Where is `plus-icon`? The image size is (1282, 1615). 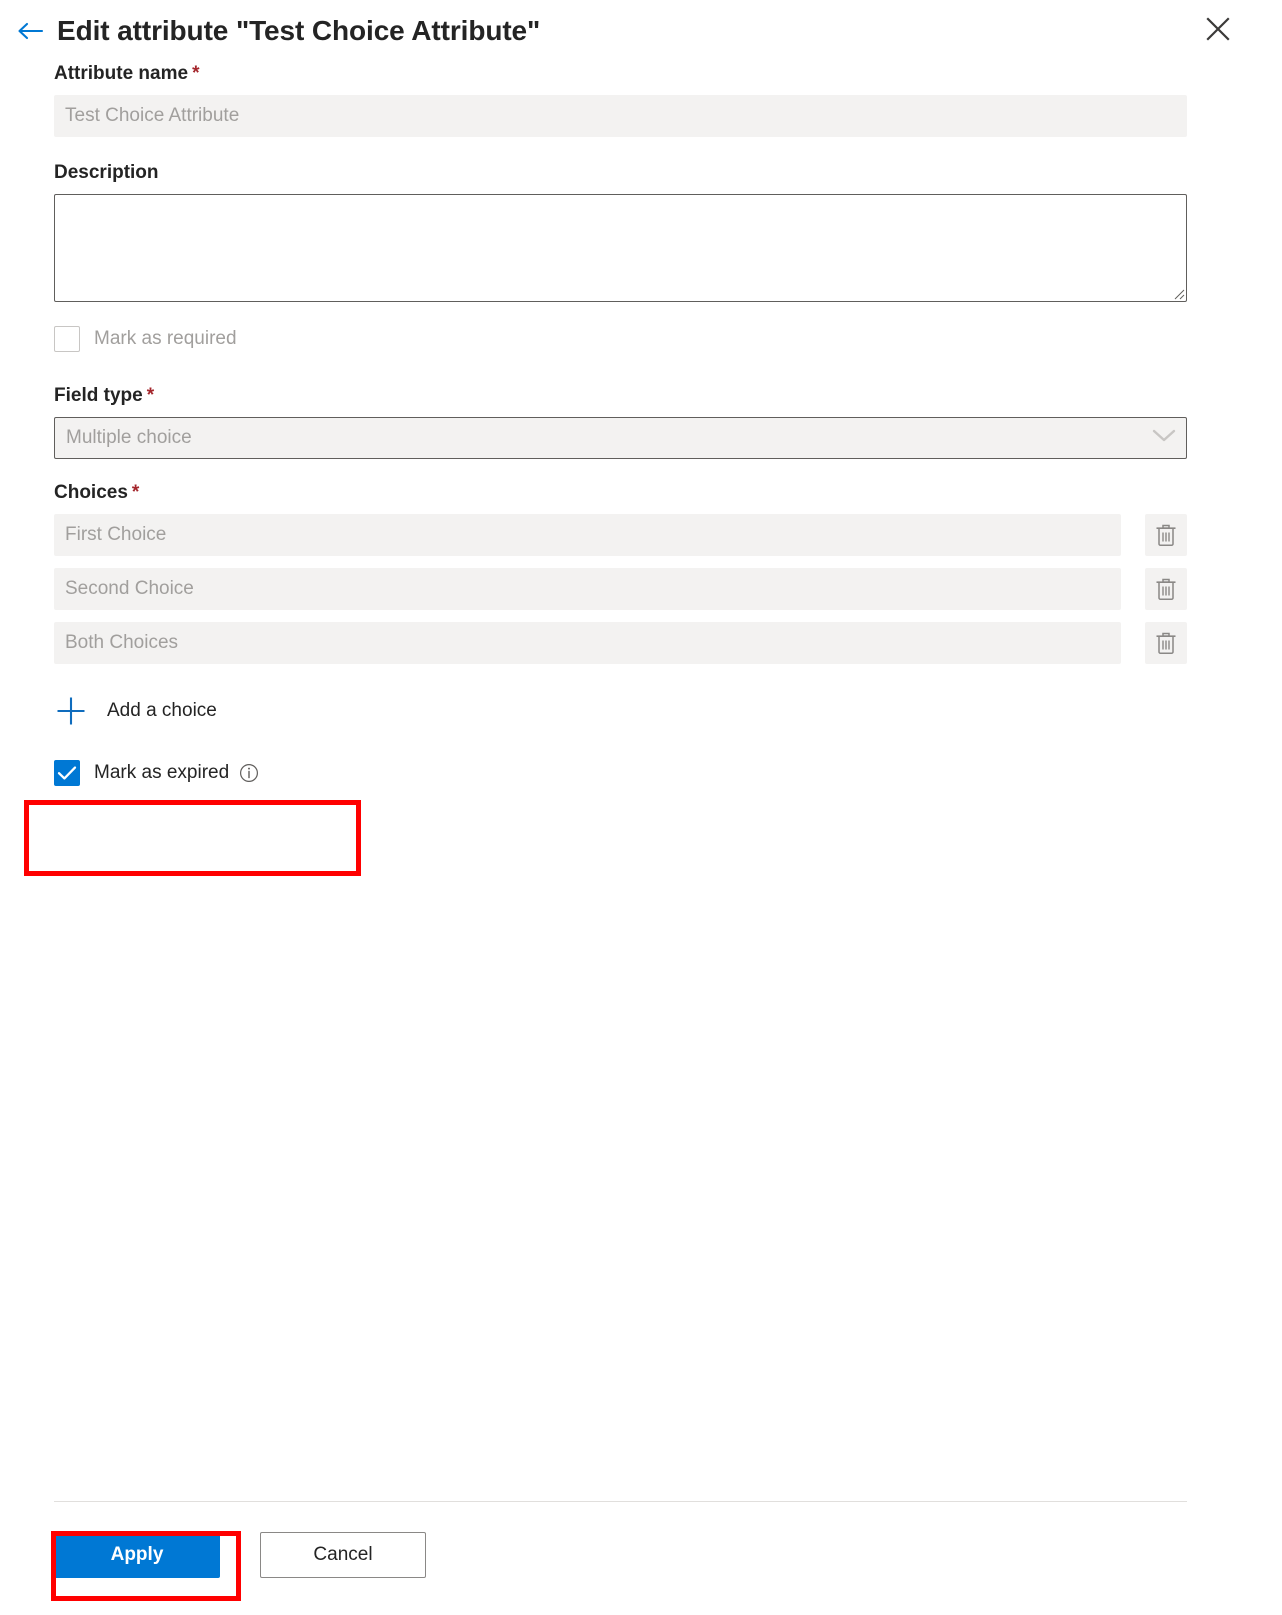 plus-icon is located at coordinates (71, 711).